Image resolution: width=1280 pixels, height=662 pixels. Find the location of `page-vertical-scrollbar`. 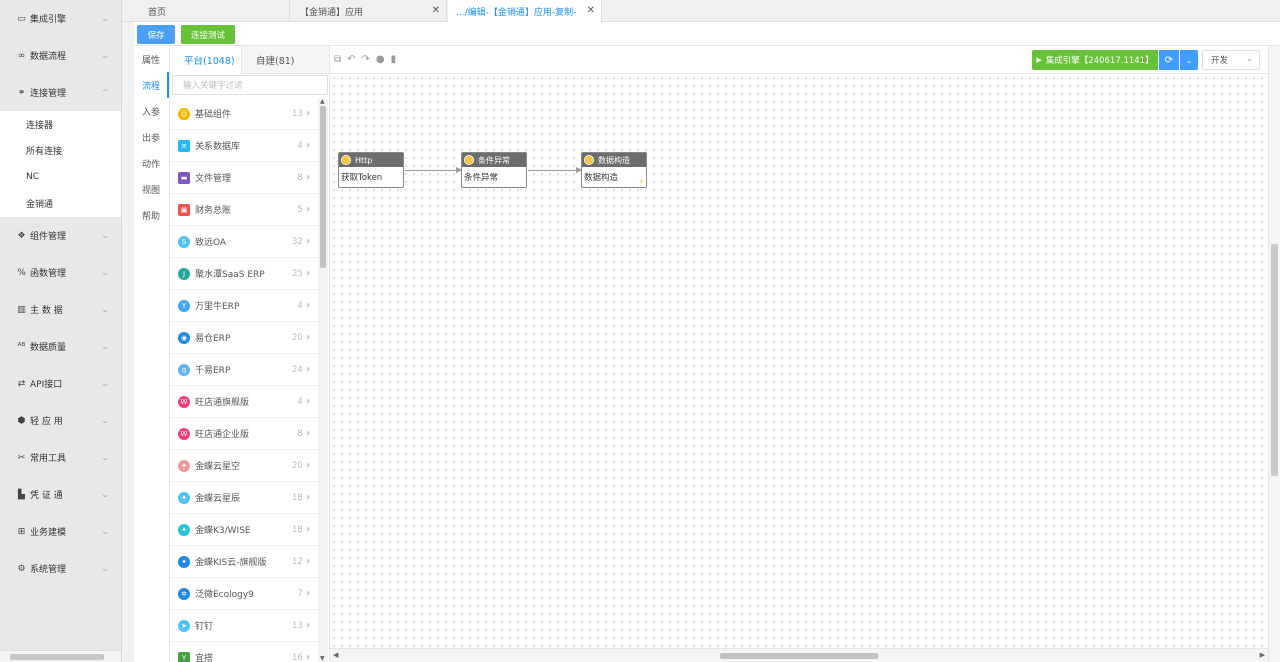

page-vertical-scrollbar is located at coordinates (1274, 354).